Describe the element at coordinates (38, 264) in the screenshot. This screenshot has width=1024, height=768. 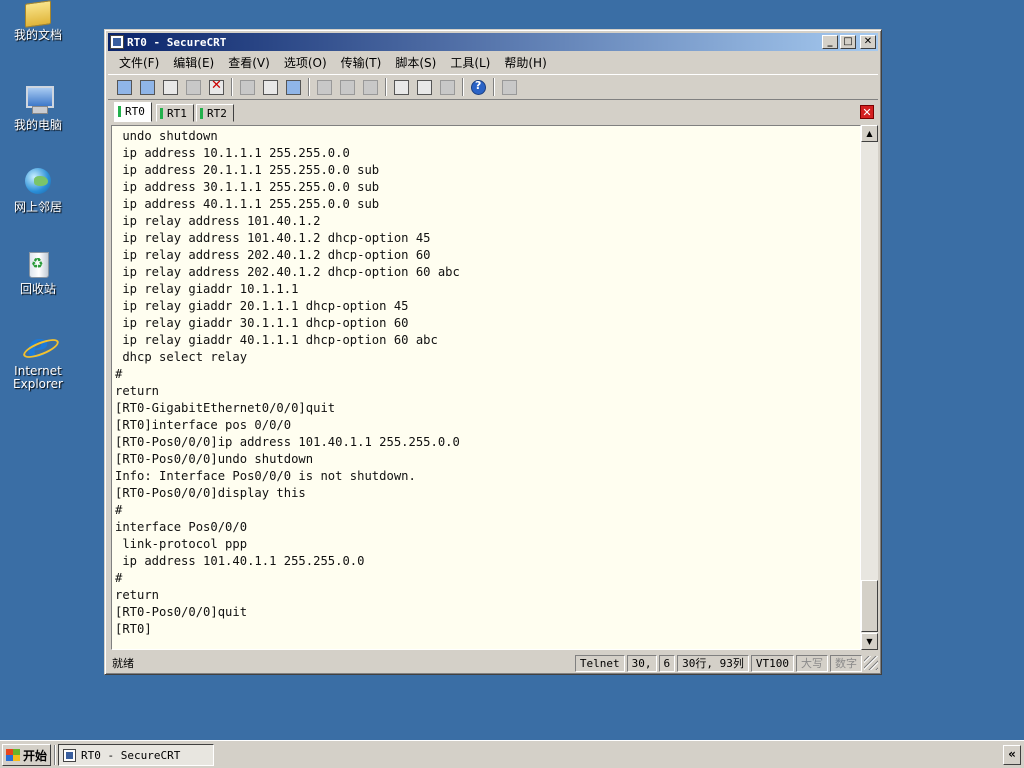
I see `recycle-bin-icon` at that location.